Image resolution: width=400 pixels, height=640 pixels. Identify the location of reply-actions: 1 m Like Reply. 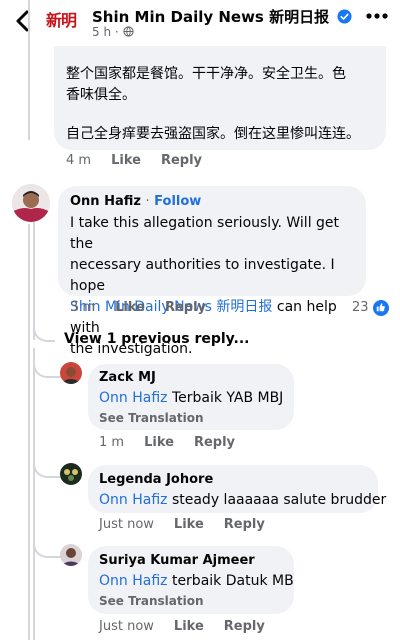
(167, 442).